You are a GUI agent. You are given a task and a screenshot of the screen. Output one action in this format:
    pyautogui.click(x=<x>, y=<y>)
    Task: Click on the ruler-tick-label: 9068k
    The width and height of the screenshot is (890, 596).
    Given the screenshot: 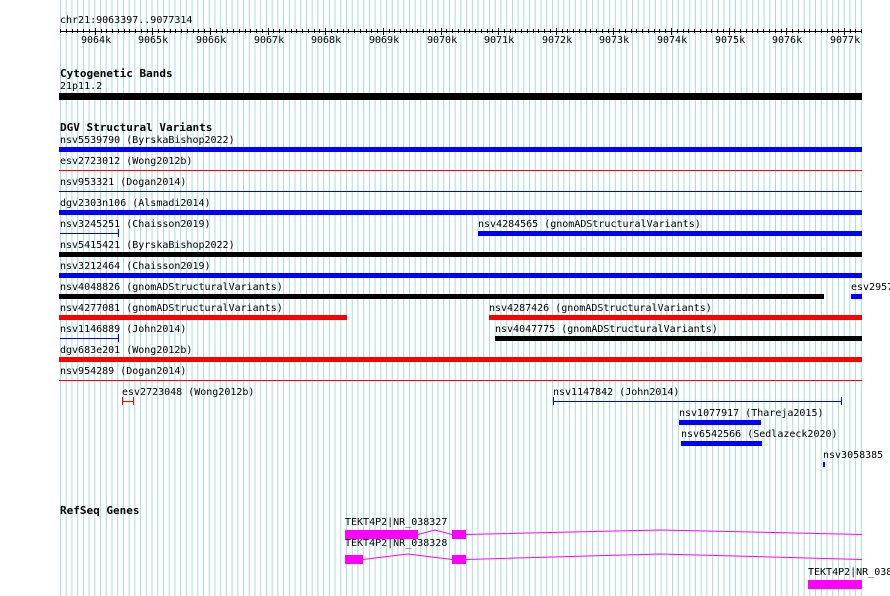 What is the action you would take?
    pyautogui.click(x=326, y=40)
    